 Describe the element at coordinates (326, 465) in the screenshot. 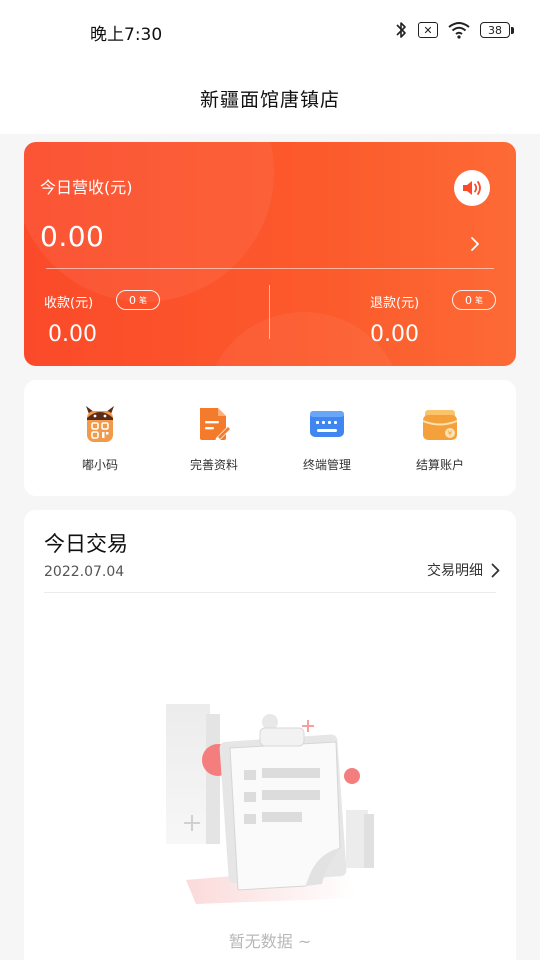

I see `menu-label: 终端管理` at that location.